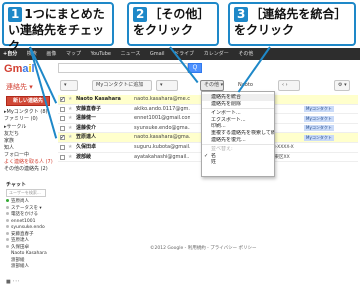 This screenshot has width=360, height=288. I want to click on topbar-link-more: その他, so click(245, 54).